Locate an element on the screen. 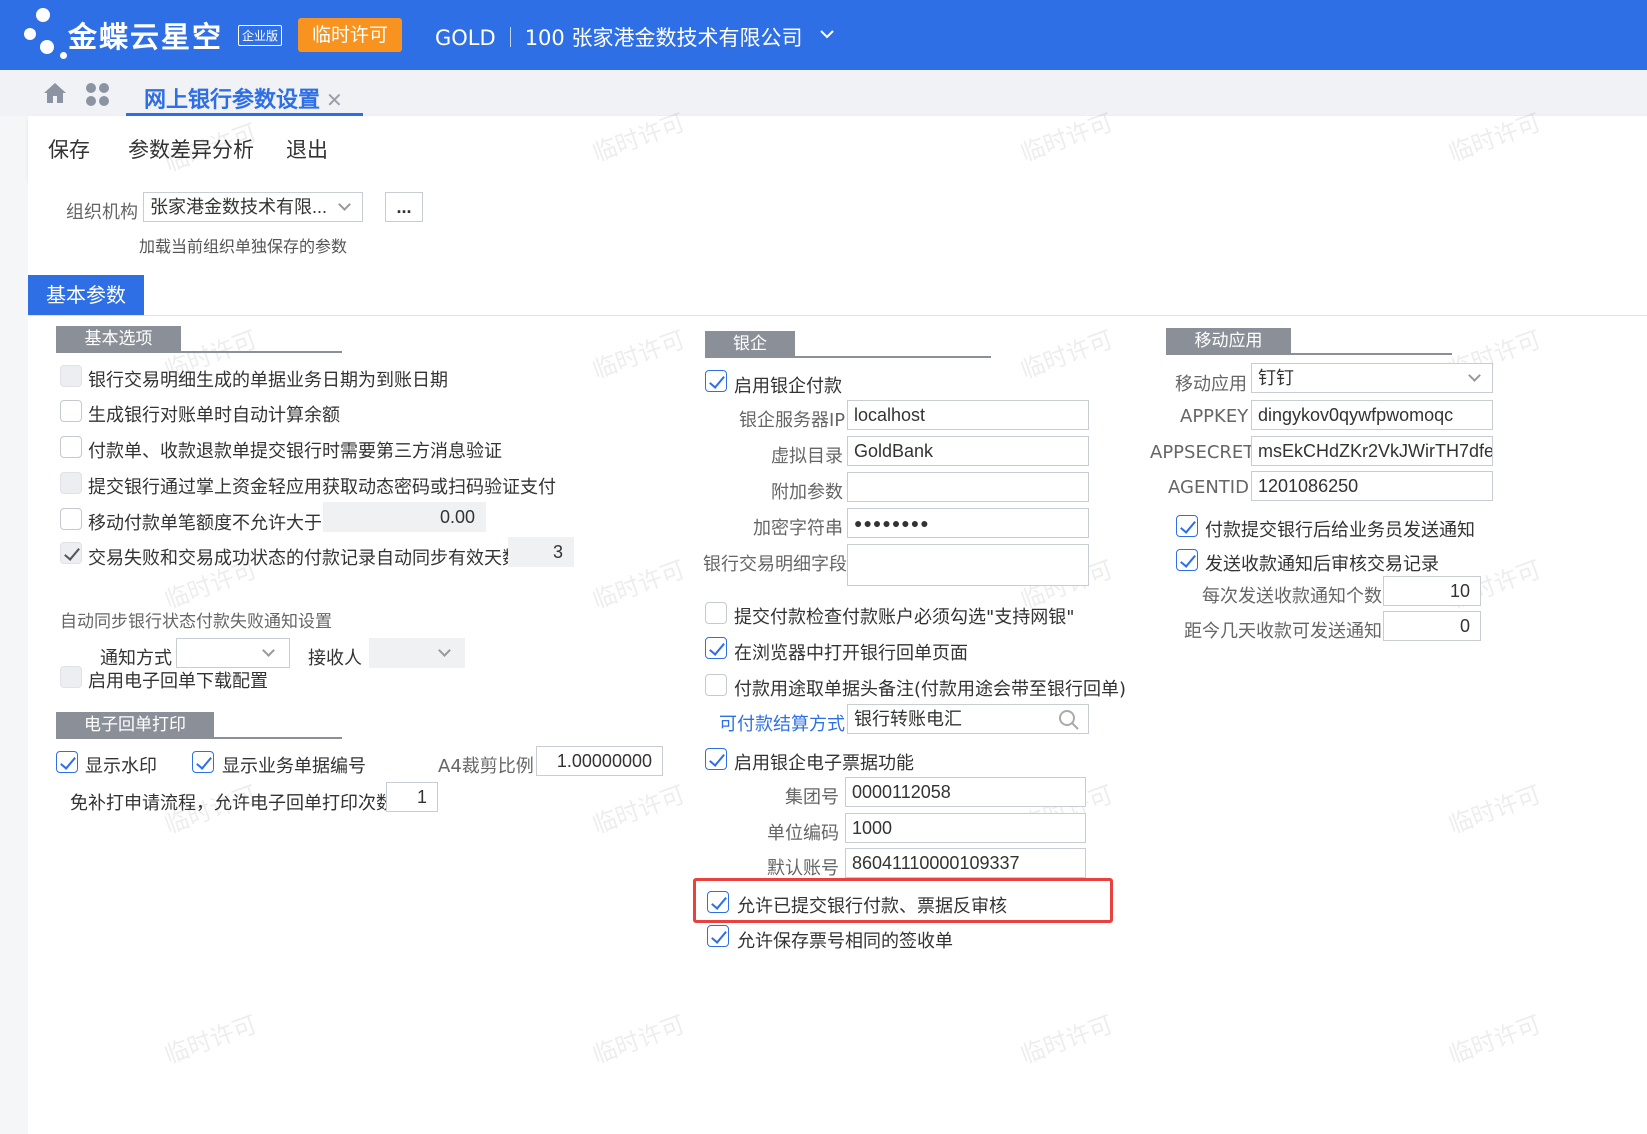 The height and width of the screenshot is (1134, 1647). checkbox-open-browser is located at coordinates (716, 648).